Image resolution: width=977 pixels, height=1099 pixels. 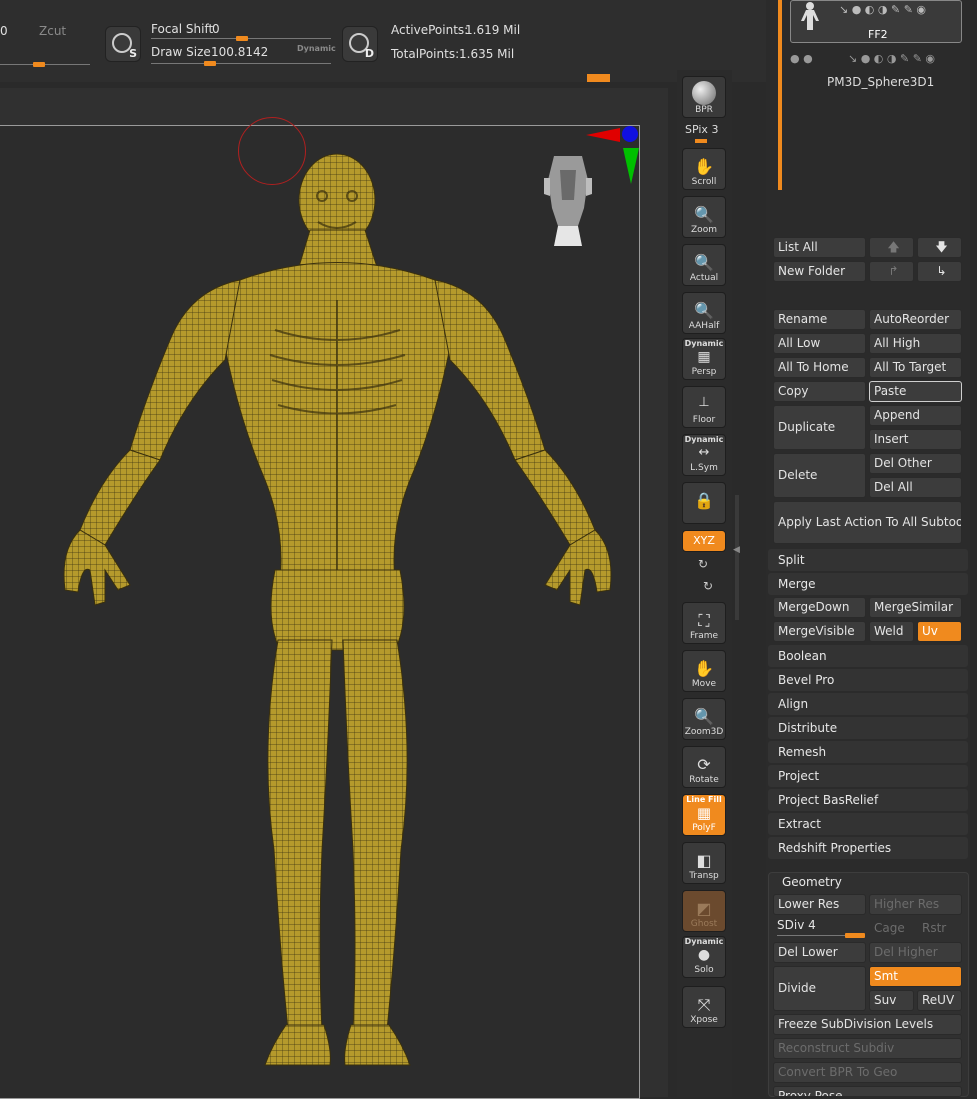 I want to click on merge-section-header: Merge, so click(x=868, y=584).